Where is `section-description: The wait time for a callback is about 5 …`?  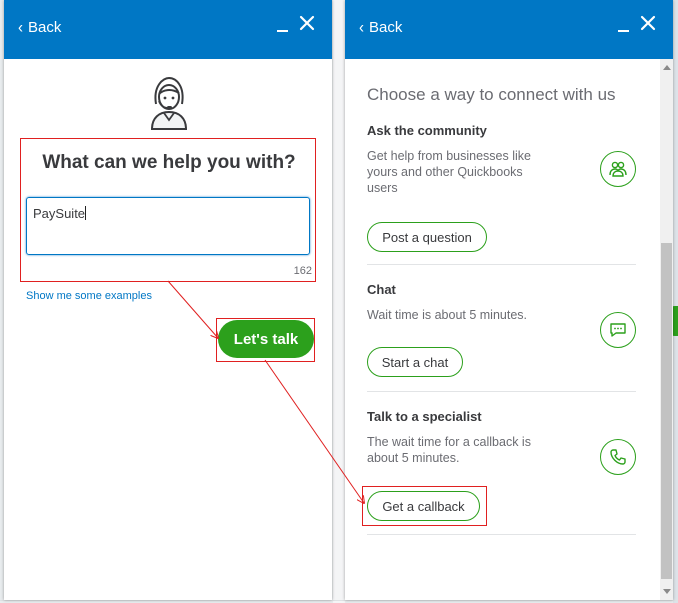
section-description: The wait time for a callback is about 5 … is located at coordinates (449, 450).